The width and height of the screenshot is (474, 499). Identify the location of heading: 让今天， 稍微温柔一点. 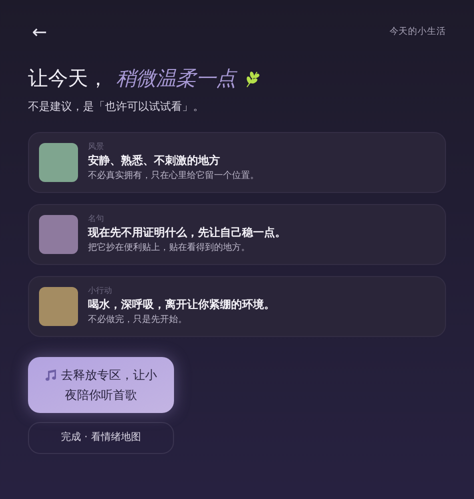
(132, 78).